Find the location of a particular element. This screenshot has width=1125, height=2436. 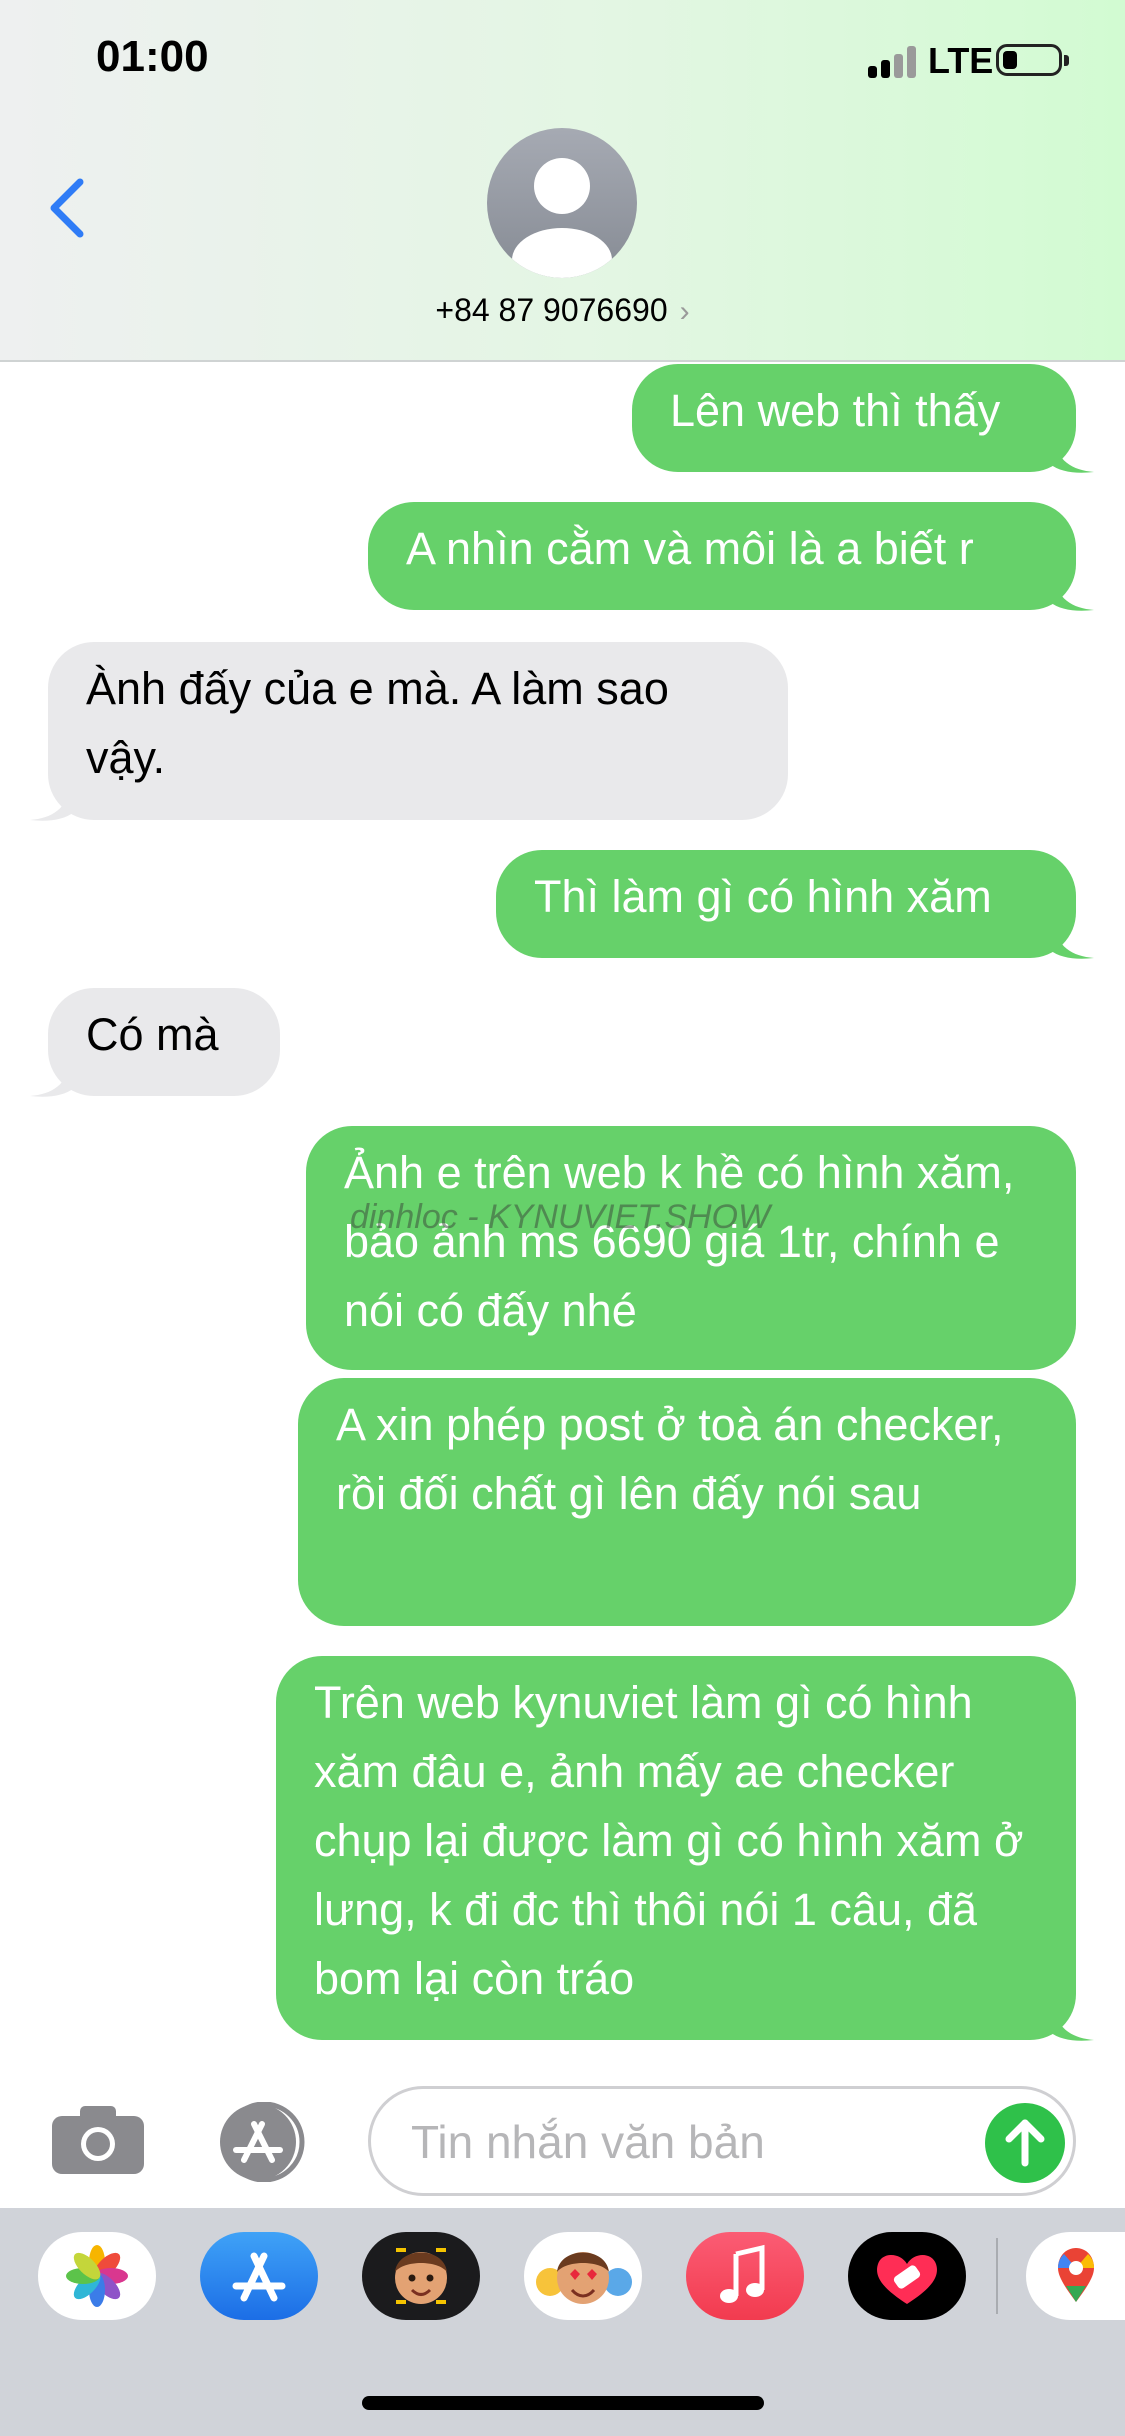

message-bubble-sent: Thì làm gì có hình xăm is located at coordinates (795, 904).